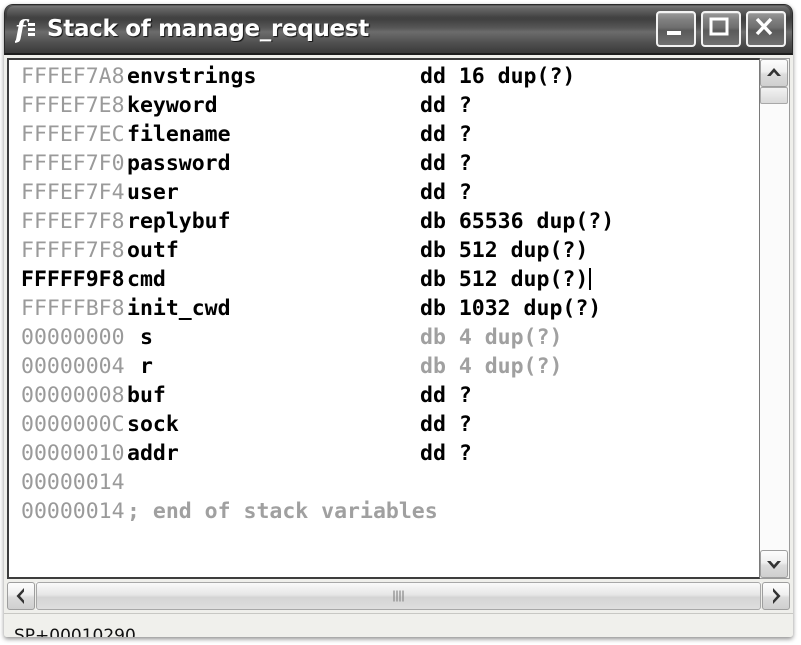  I want to click on close-button, so click(766, 29).